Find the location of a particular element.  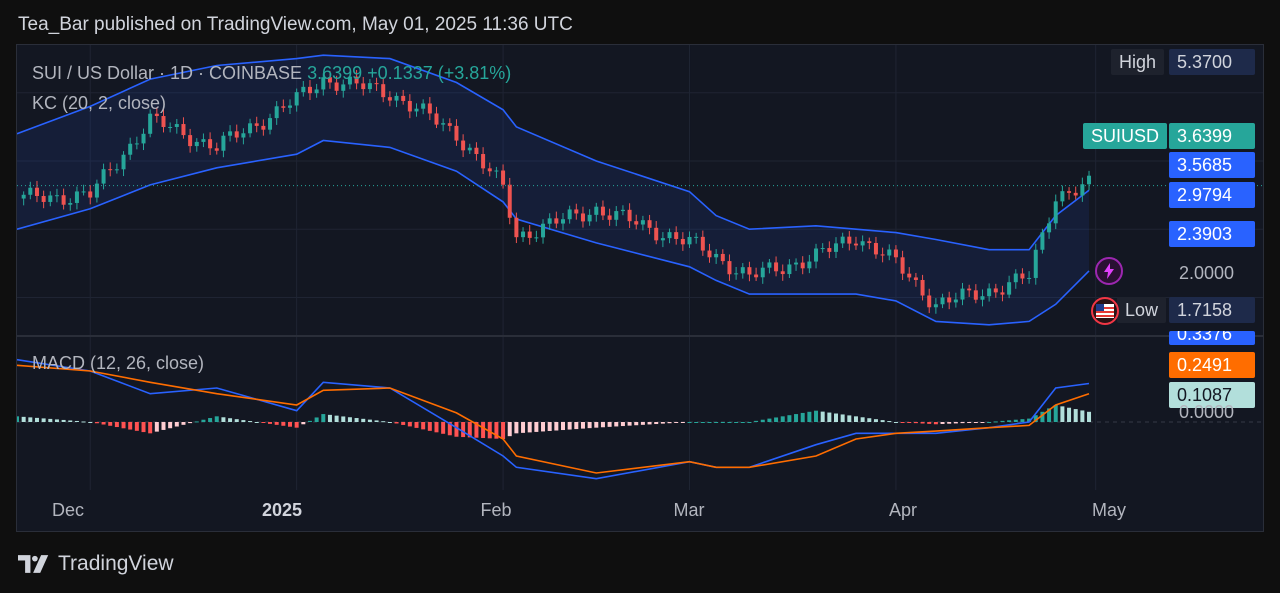

kc-lower-tag: 2.3903 is located at coordinates (1212, 234).